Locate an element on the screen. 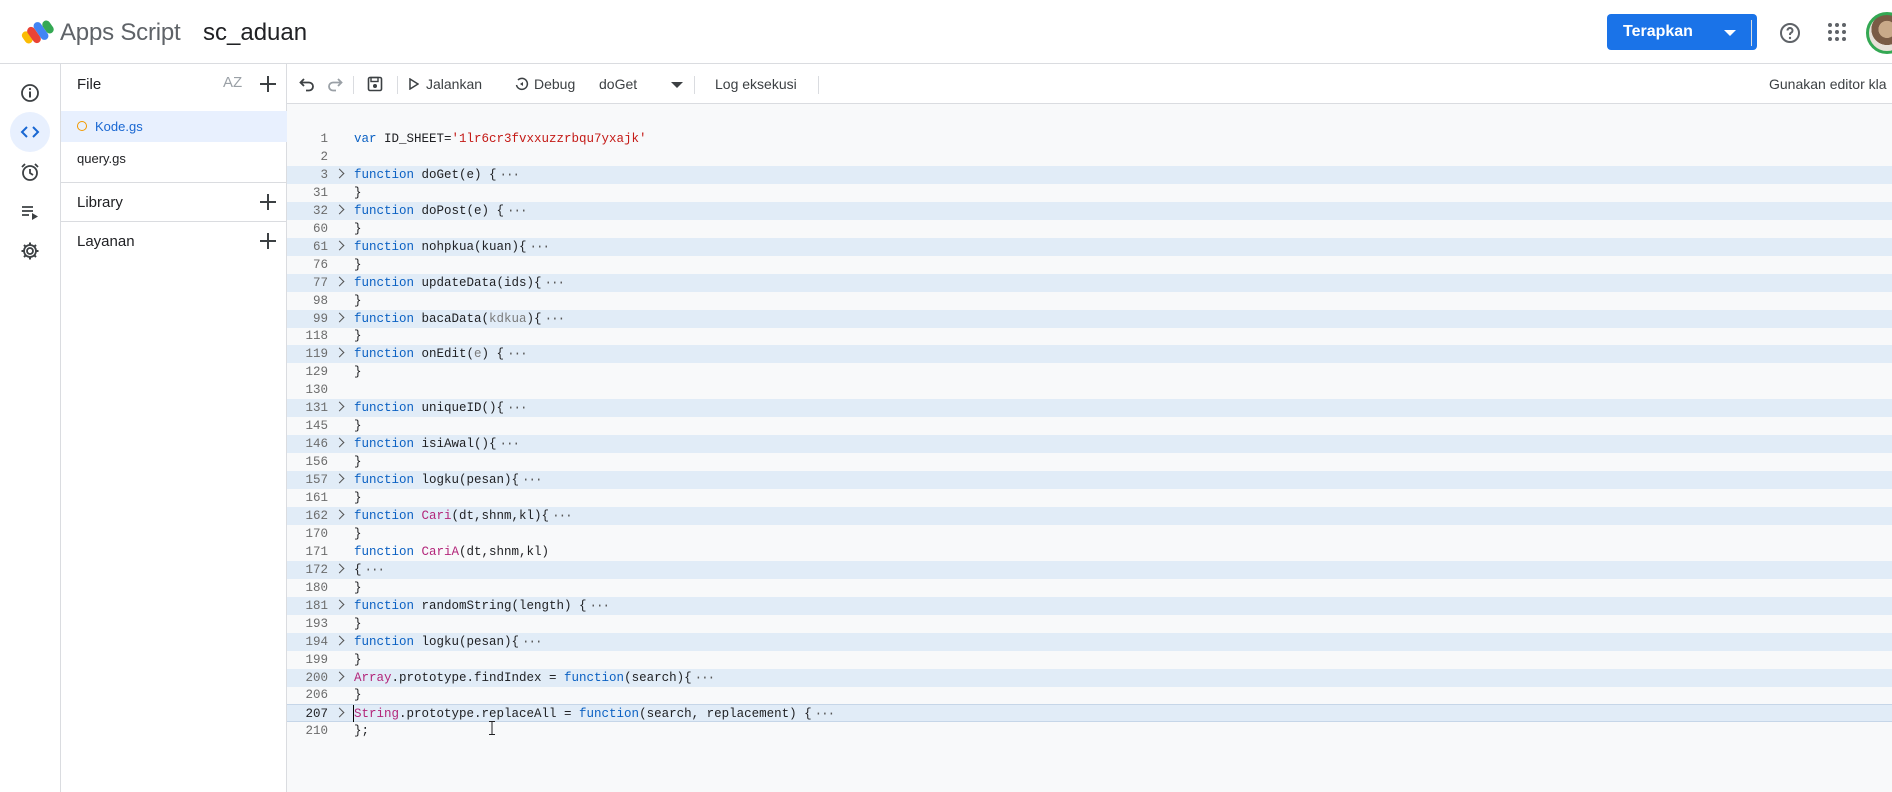 This screenshot has height=792, width=1892. code-line: 162 function Cari(dt,shnm,kl){··· is located at coordinates (1089, 515).